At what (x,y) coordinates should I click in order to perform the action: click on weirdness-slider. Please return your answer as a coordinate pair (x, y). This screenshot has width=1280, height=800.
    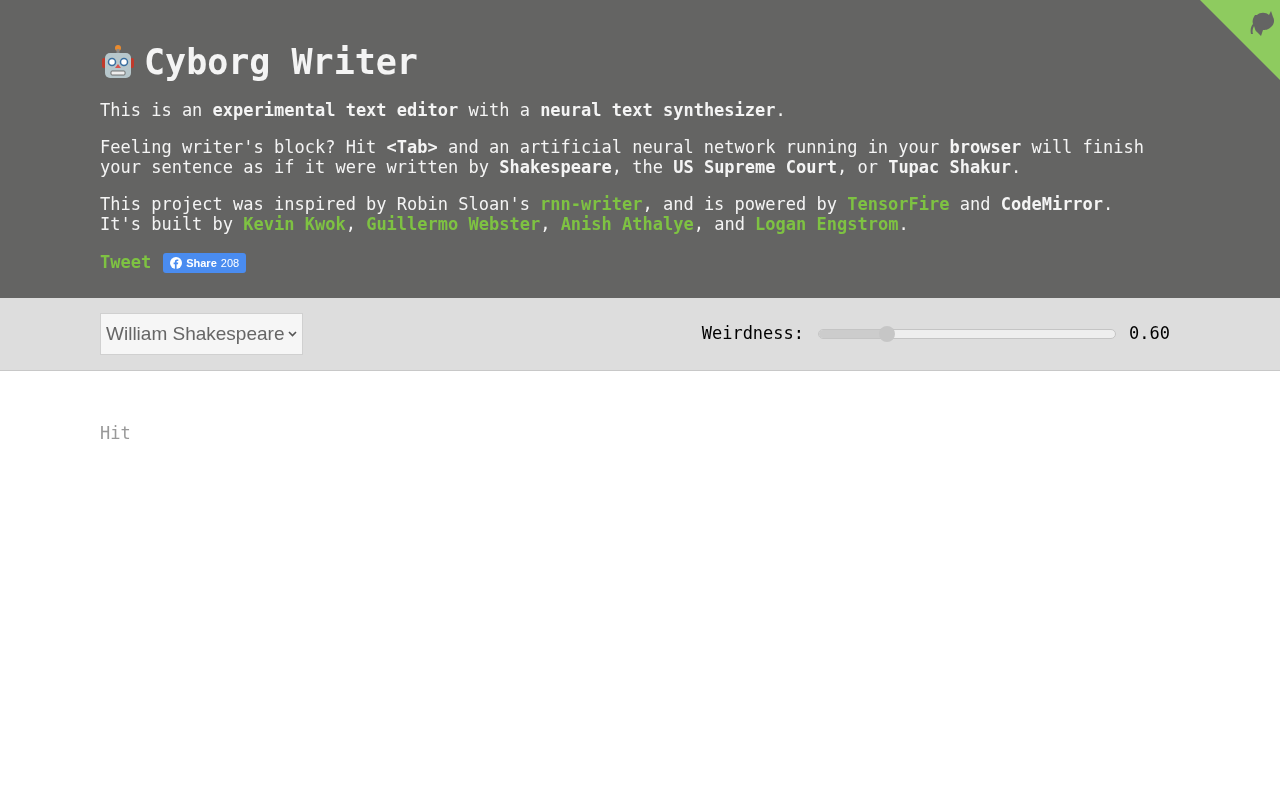
    Looking at the image, I should click on (967, 334).